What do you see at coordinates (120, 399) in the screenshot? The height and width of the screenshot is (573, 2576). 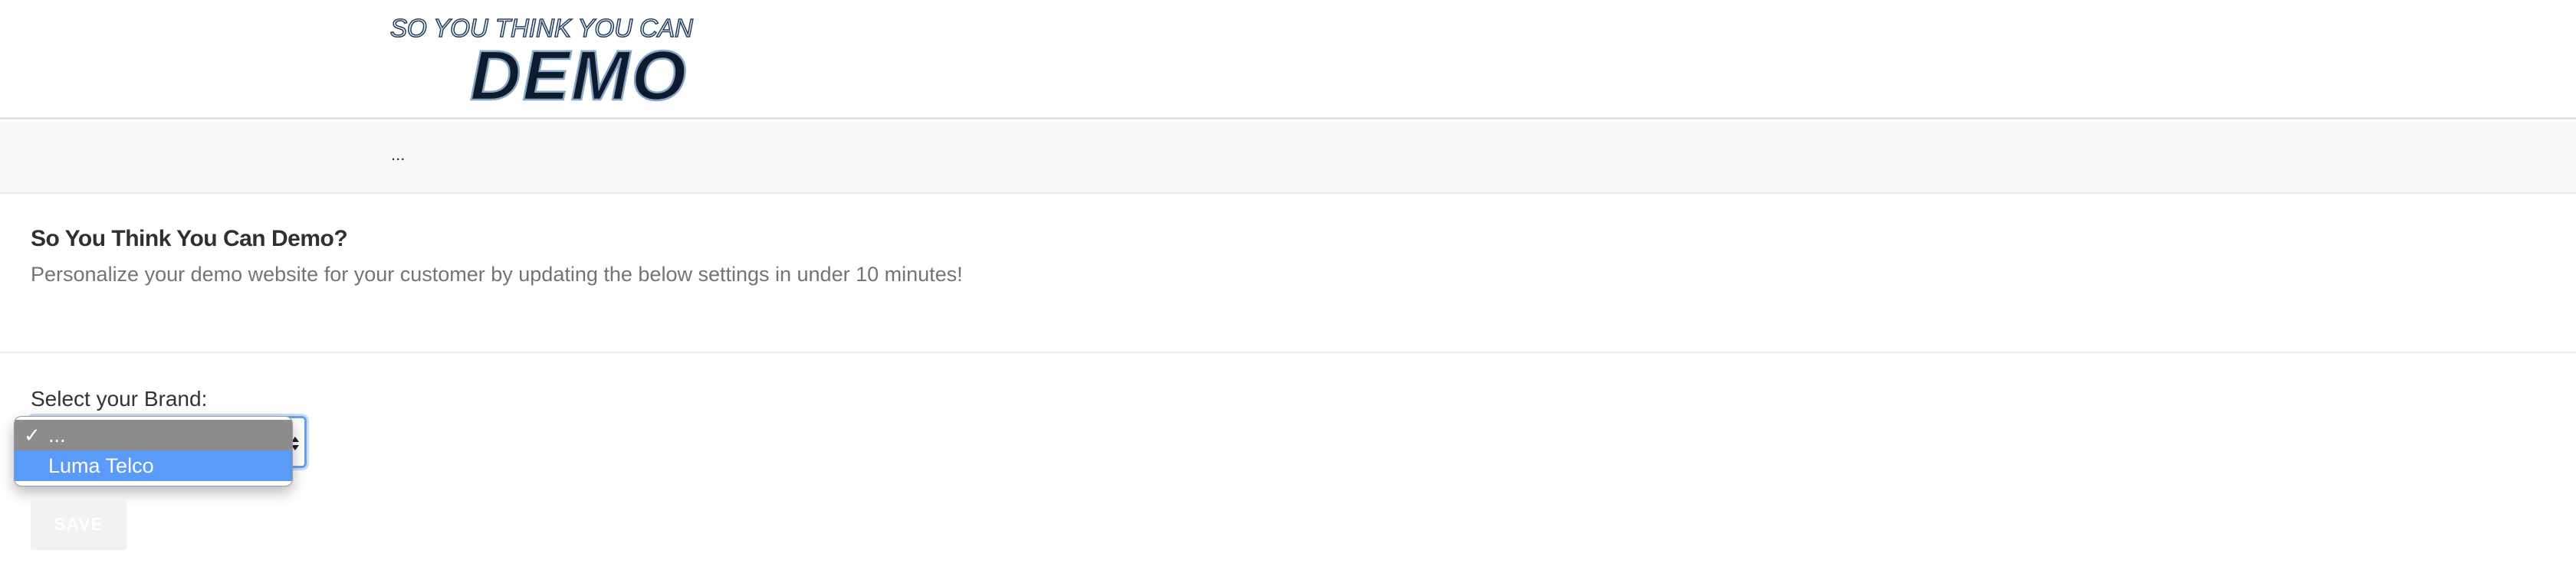 I see `brand-select-label: Select your Brand:` at bounding box center [120, 399].